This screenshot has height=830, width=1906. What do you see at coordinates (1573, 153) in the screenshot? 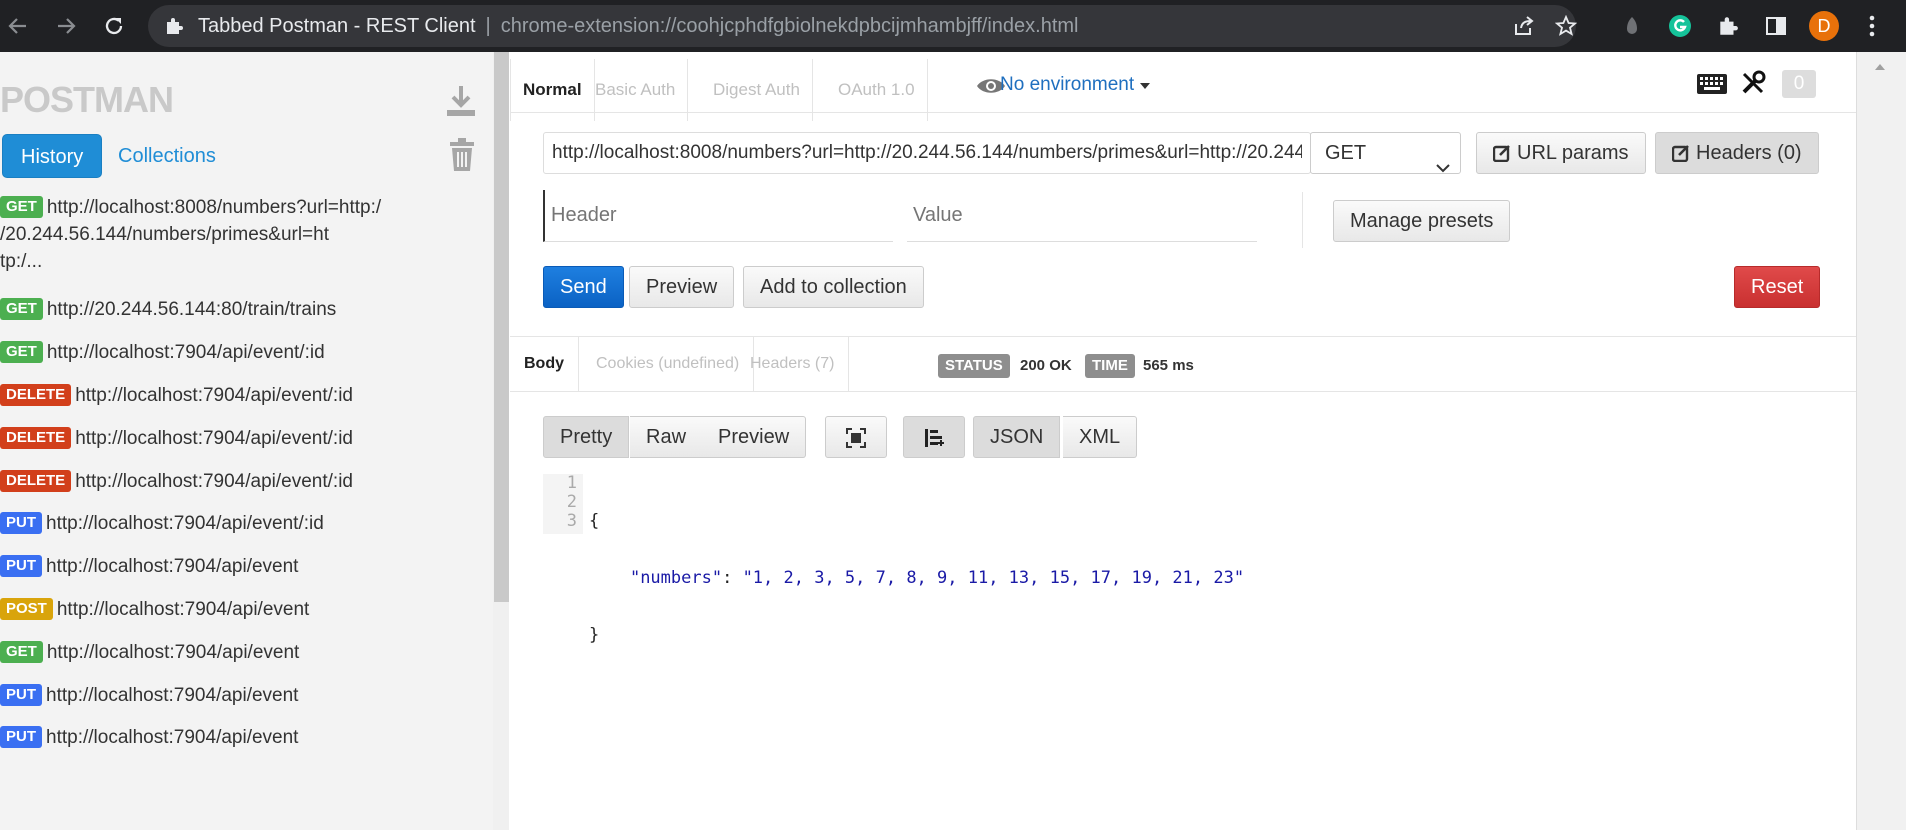
I see `url-params-label: URL params` at bounding box center [1573, 153].